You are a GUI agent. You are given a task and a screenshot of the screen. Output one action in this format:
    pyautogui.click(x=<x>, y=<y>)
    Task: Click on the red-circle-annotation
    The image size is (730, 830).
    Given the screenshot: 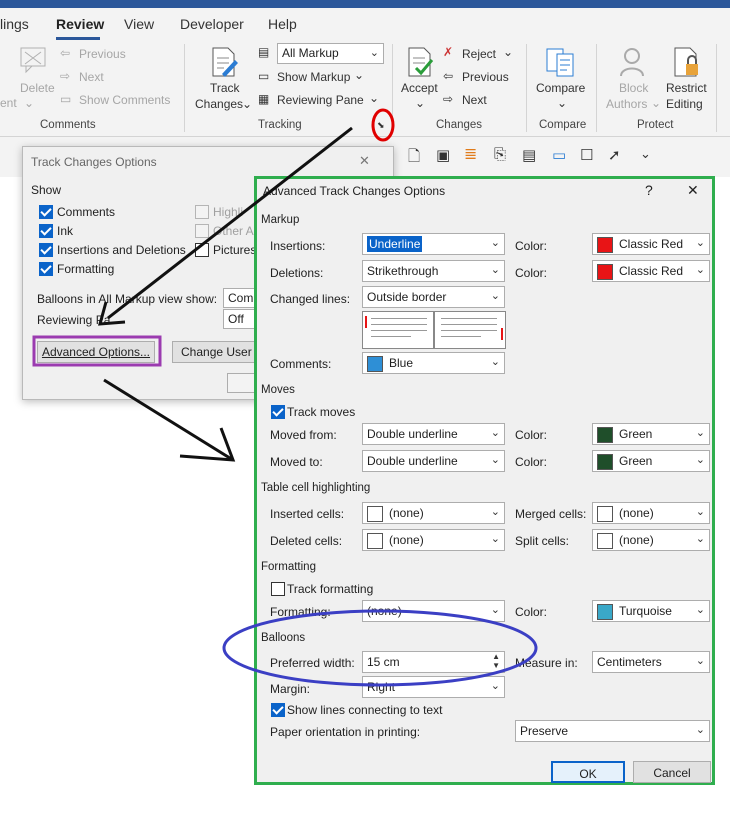 What is the action you would take?
    pyautogui.click(x=383, y=125)
    